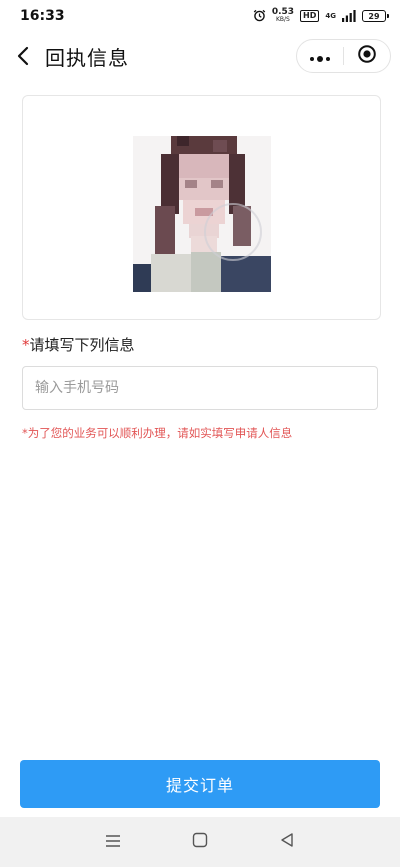  I want to click on net-speed-value: 0.53, so click(283, 12).